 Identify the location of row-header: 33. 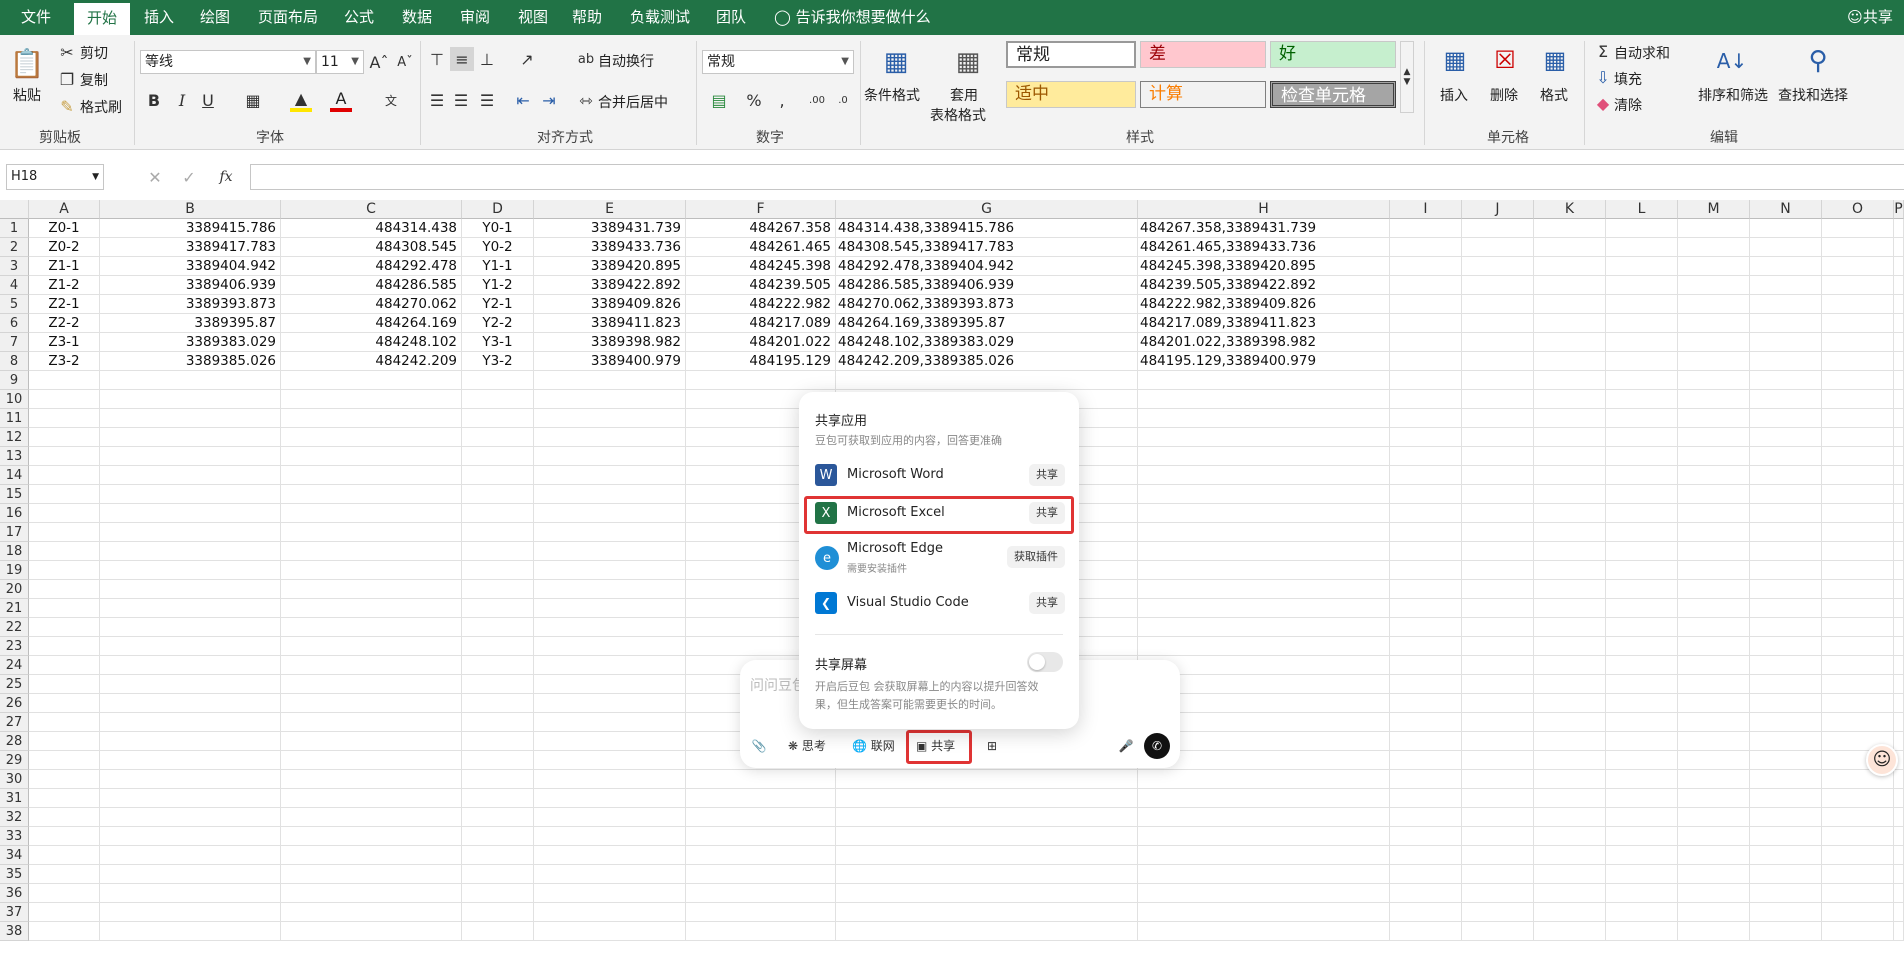
(14, 836).